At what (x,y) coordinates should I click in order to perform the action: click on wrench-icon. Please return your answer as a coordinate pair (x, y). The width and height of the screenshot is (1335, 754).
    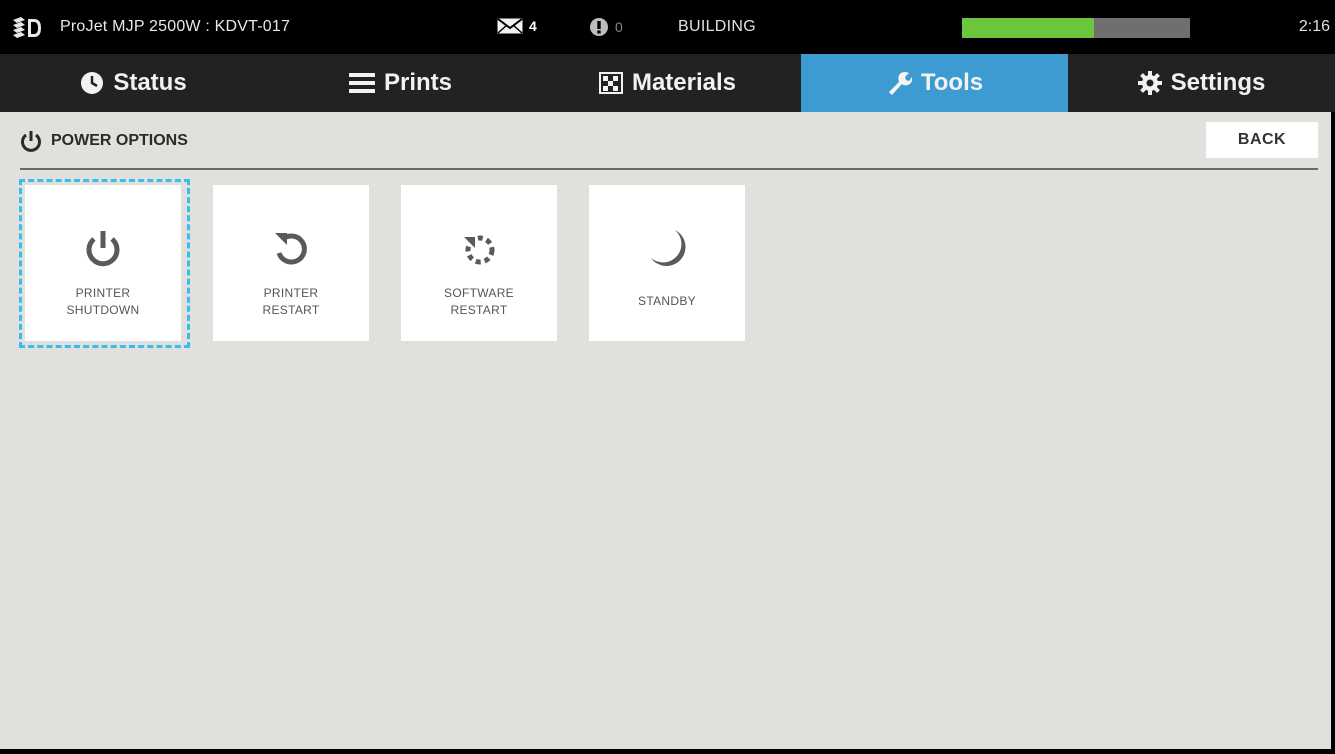
    Looking at the image, I should click on (900, 83).